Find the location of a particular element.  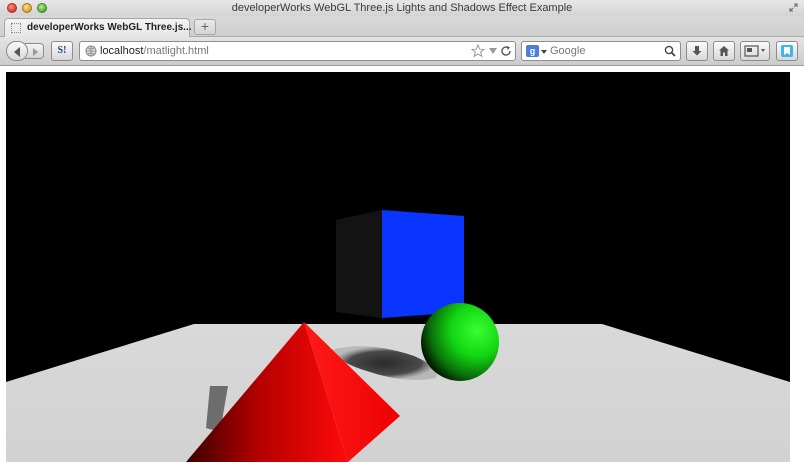

downloads-button is located at coordinates (697, 51).